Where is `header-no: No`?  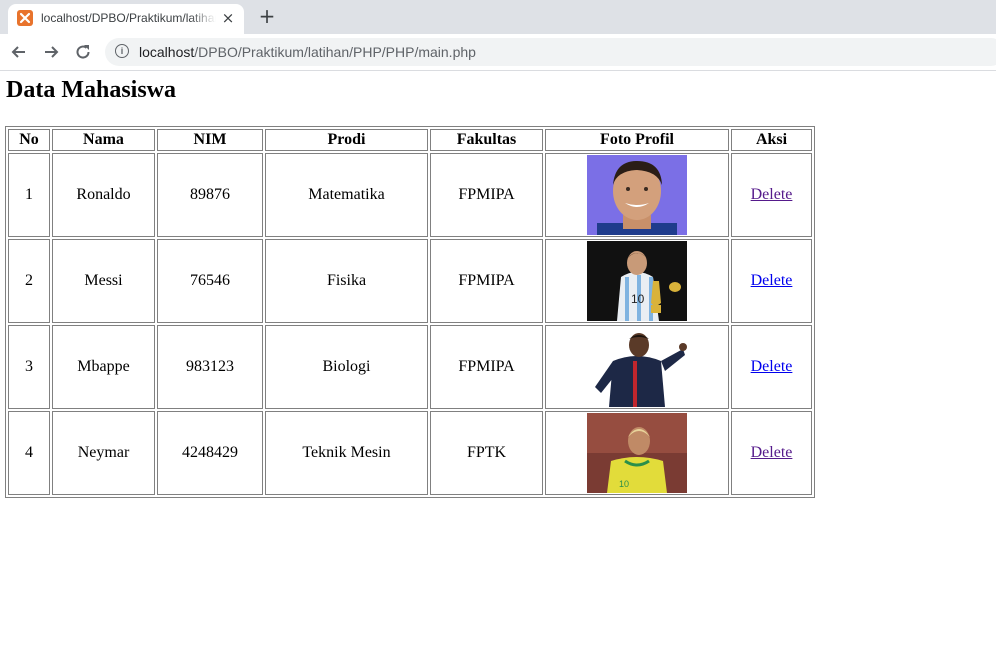 header-no: No is located at coordinates (29, 140).